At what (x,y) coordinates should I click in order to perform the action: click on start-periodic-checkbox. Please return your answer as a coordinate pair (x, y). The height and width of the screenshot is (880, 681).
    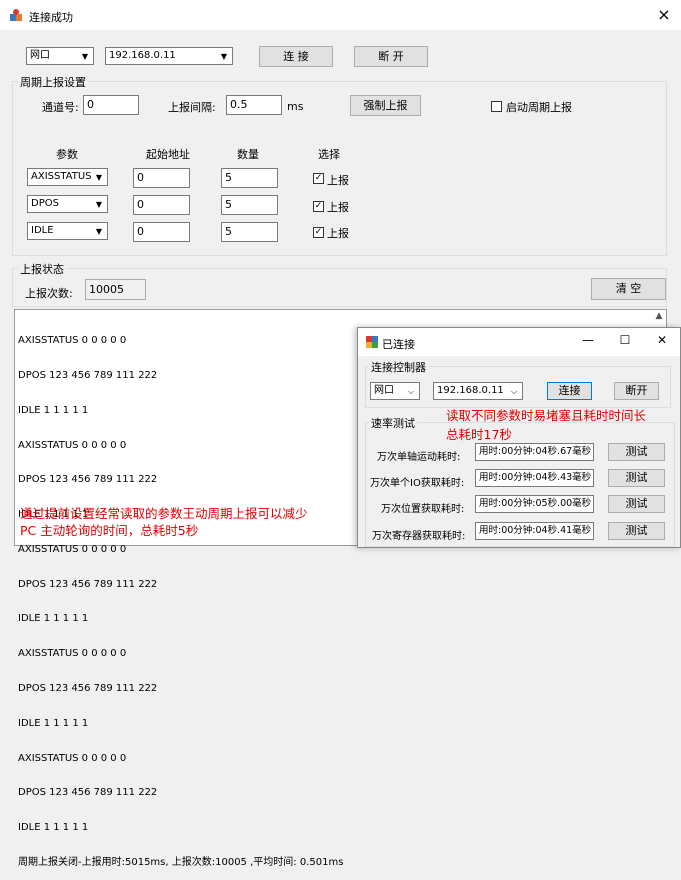
    Looking at the image, I should click on (496, 106).